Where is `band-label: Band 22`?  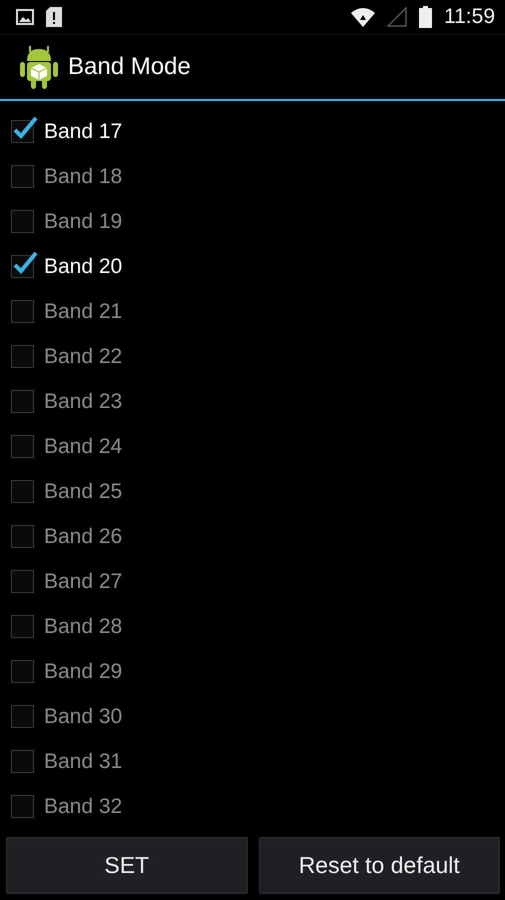 band-label: Band 22 is located at coordinates (83, 356).